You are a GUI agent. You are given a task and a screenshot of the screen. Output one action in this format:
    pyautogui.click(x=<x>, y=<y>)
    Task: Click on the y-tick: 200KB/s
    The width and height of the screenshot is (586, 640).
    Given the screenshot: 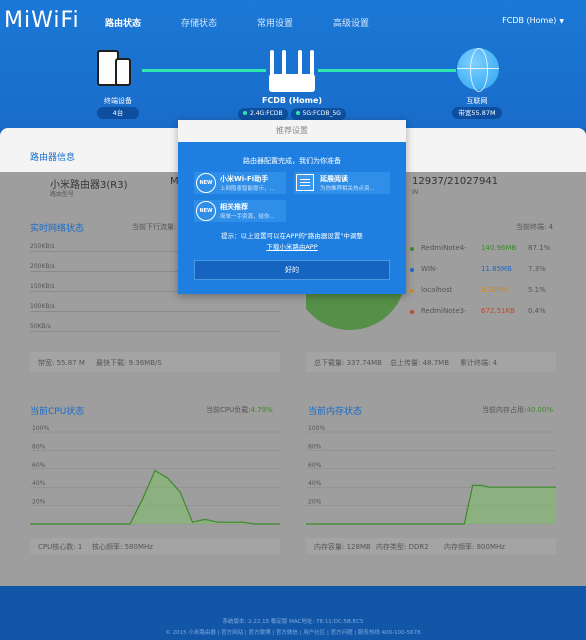 What is the action you would take?
    pyautogui.click(x=42, y=266)
    